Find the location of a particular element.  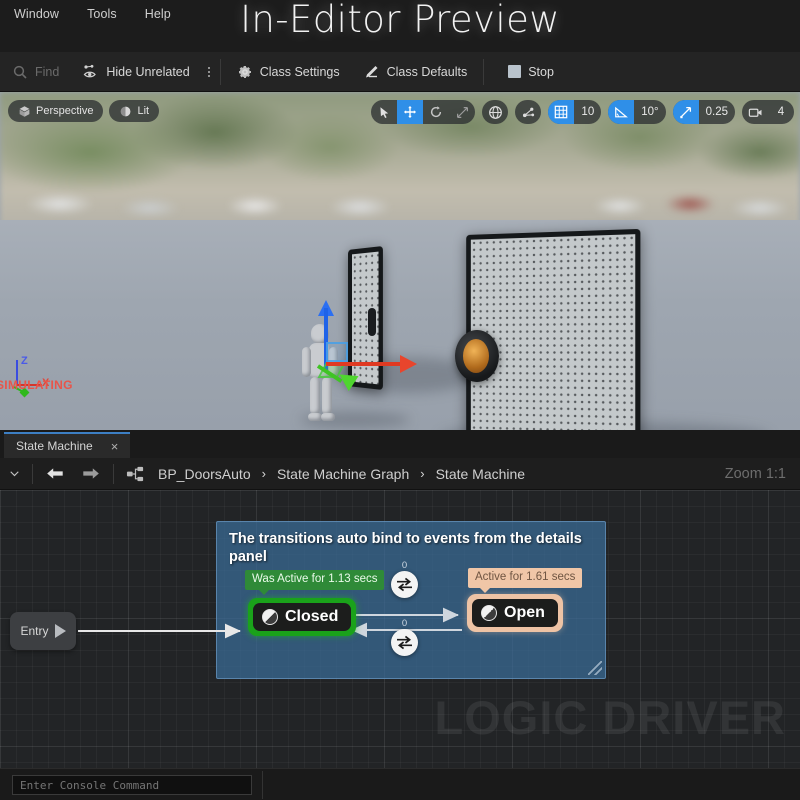

perspective-label: Perspective is located at coordinates (65, 111).